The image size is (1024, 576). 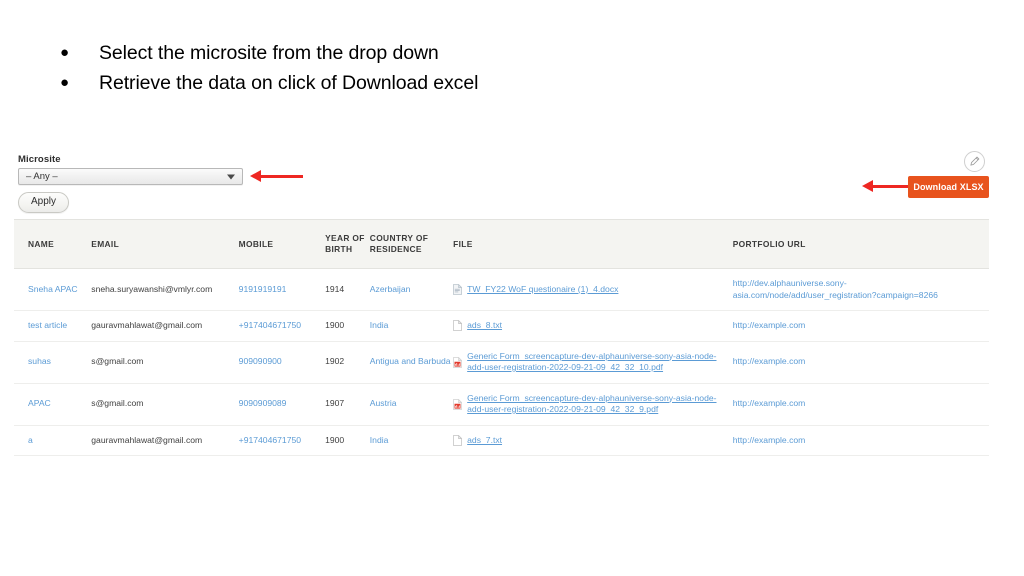 I want to click on cell-year-of-birth: 1907, so click(x=347, y=404).